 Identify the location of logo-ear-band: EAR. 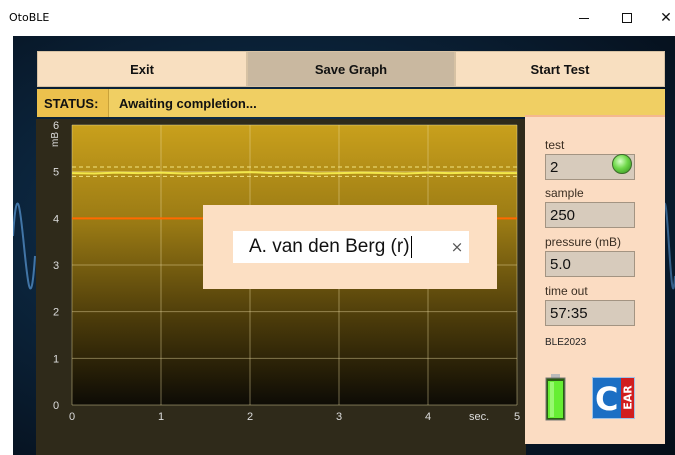
(628, 398).